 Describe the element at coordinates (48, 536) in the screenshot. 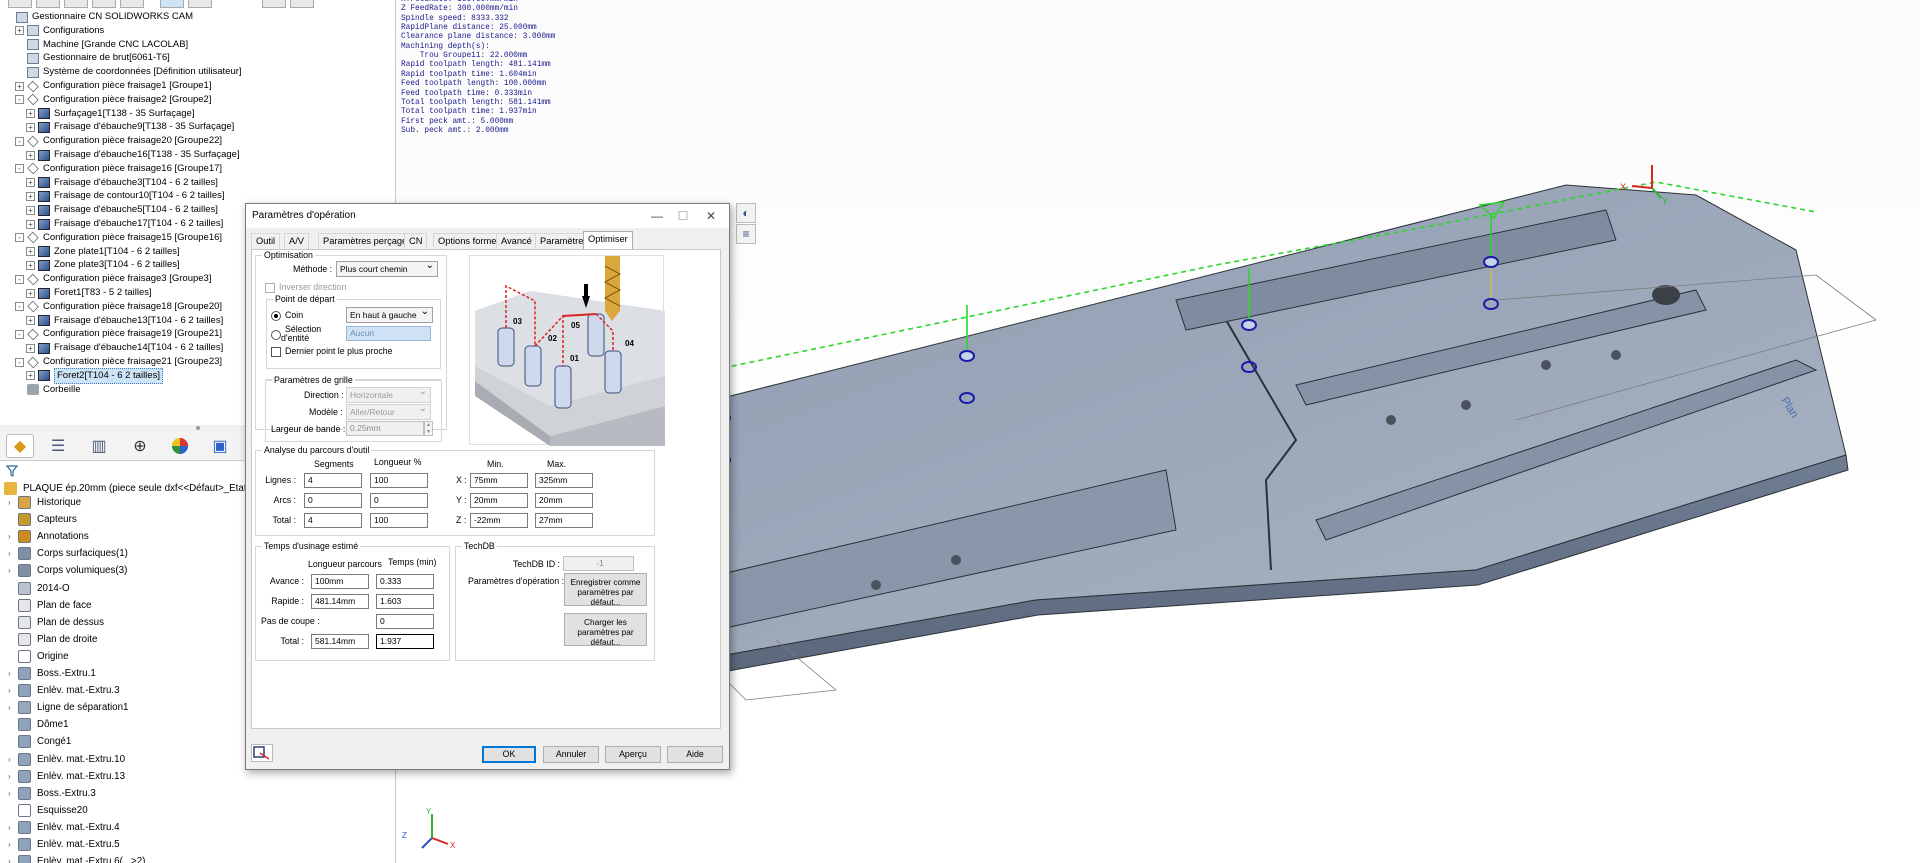

I see `feature-tree-item: › Annotations` at that location.